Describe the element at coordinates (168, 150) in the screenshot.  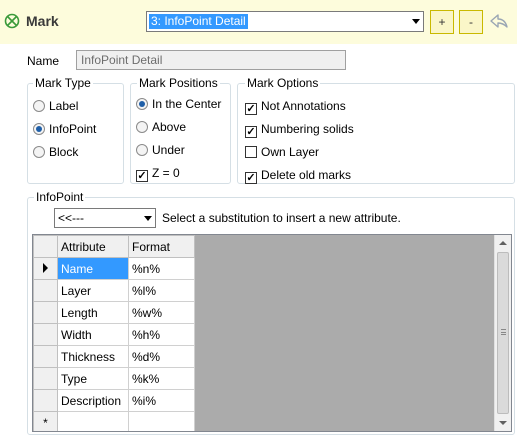
I see `radio-label: Under` at that location.